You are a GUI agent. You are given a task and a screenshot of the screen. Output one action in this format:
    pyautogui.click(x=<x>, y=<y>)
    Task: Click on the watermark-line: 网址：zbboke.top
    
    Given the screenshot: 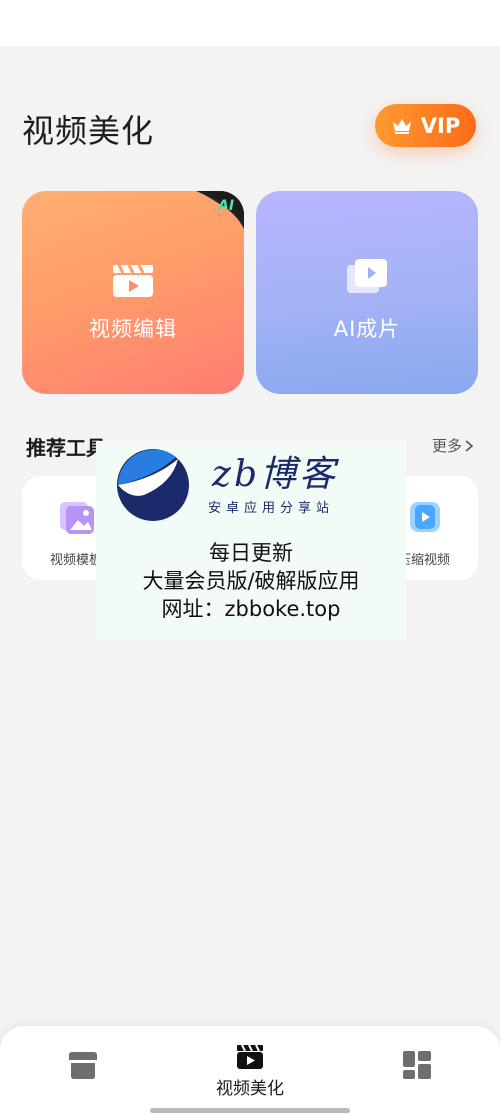 What is the action you would take?
    pyautogui.click(x=251, y=609)
    